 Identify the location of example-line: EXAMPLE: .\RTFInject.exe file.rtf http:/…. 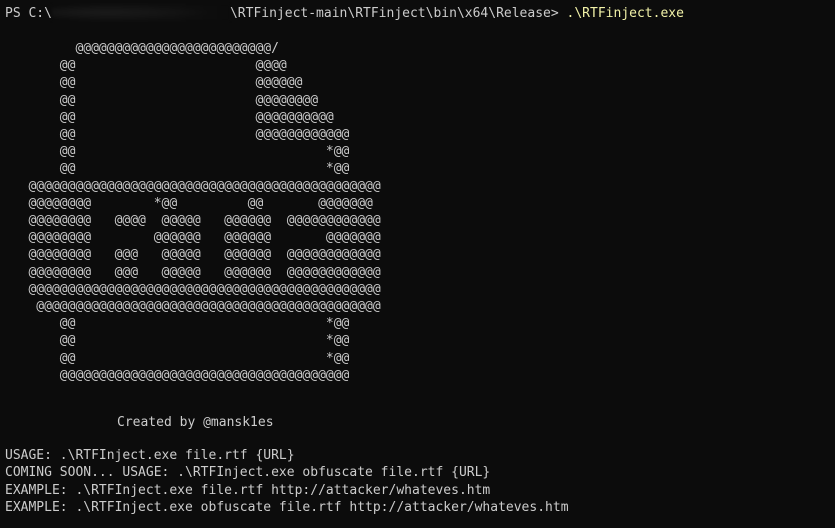
(248, 490).